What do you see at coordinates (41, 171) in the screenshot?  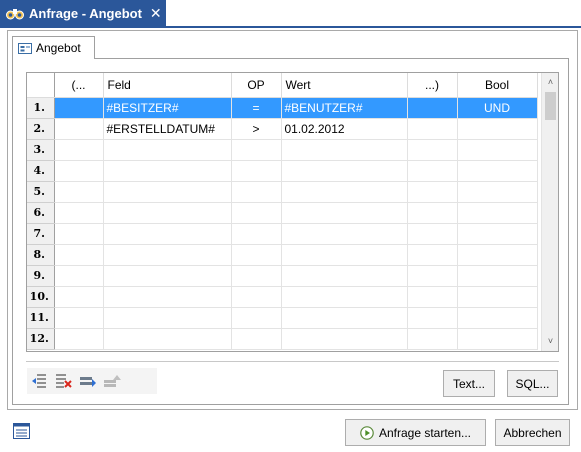 I see `row-number: 4.` at bounding box center [41, 171].